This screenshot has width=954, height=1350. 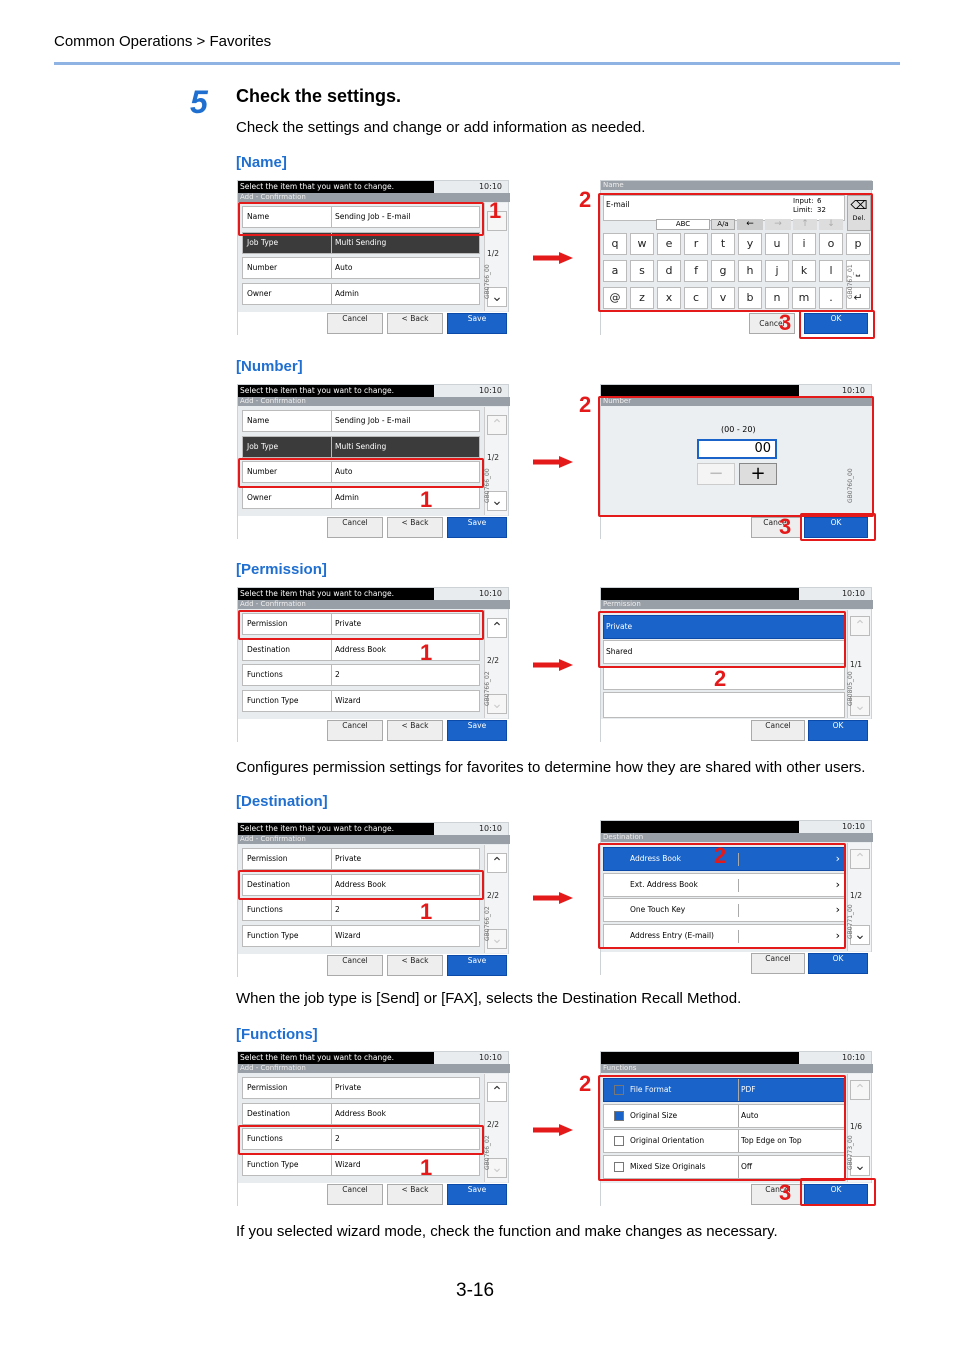 What do you see at coordinates (851, 921) in the screenshot?
I see `figure-tag: GB0771_00` at bounding box center [851, 921].